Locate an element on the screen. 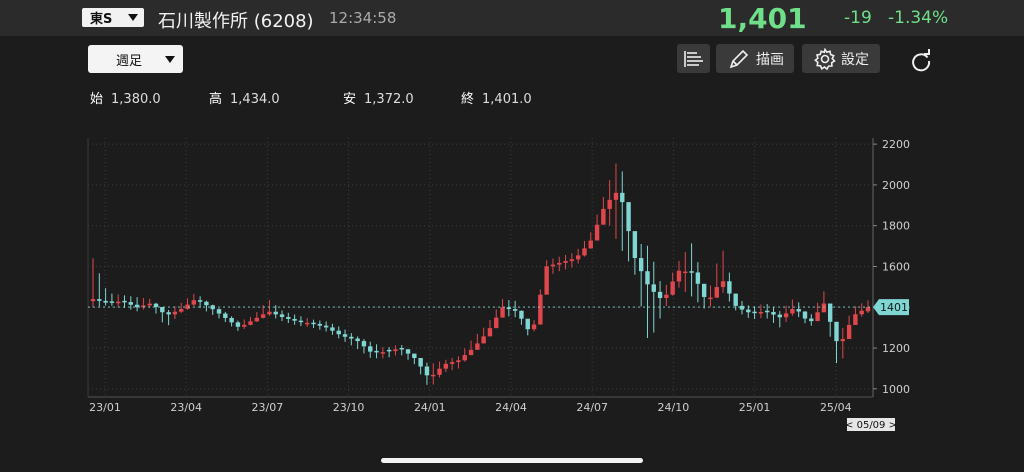 The image size is (1024, 472). x-tick-label: 24/01 is located at coordinates (430, 407).